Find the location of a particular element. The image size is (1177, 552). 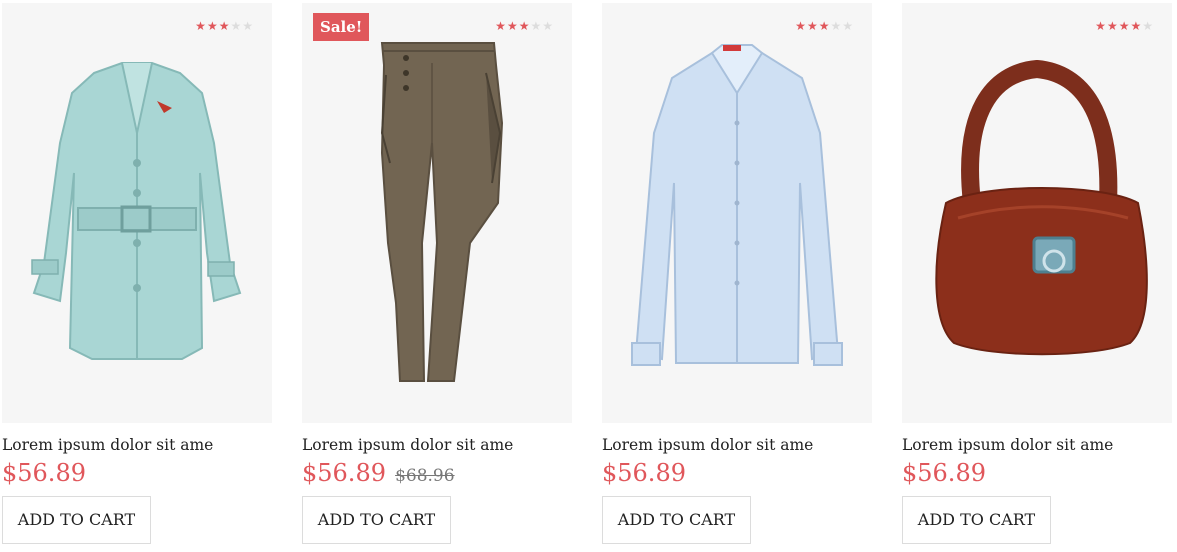

pants-image is located at coordinates (442, 212).